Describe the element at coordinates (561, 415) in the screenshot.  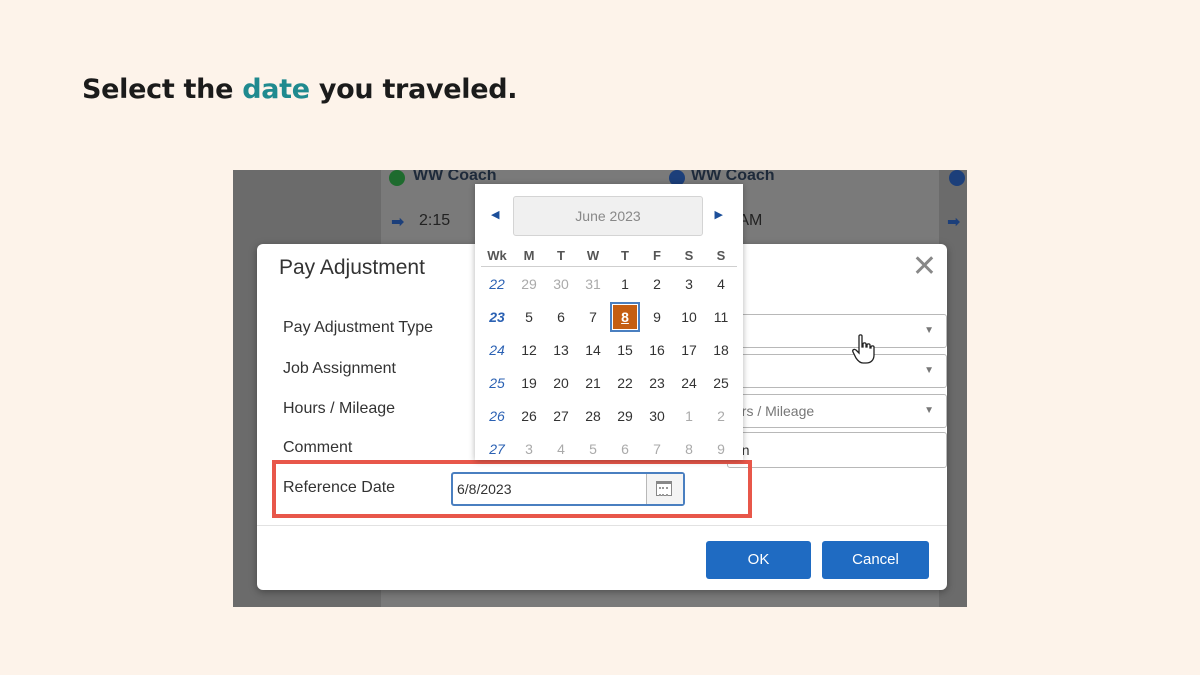
I see `calendar-day: 27` at that location.